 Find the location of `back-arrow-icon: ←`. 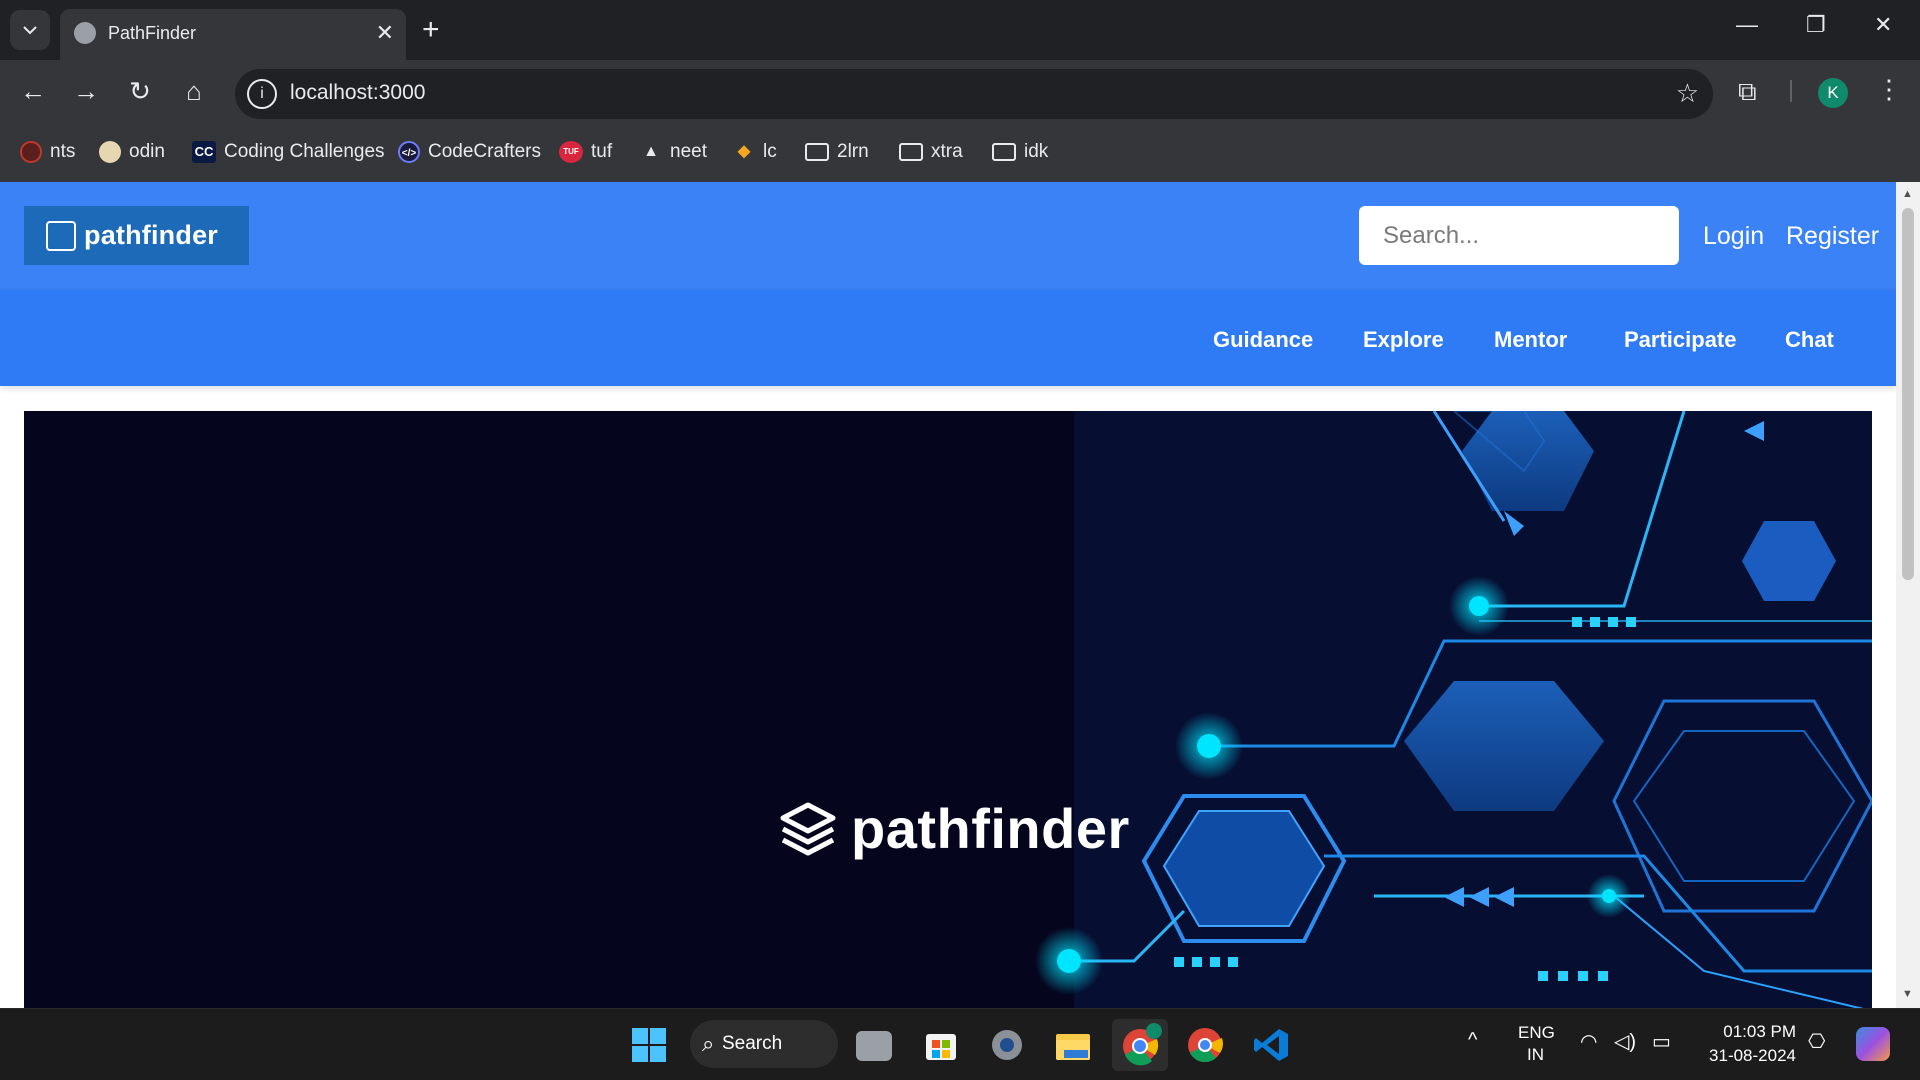

back-arrow-icon: ← is located at coordinates (33, 91).